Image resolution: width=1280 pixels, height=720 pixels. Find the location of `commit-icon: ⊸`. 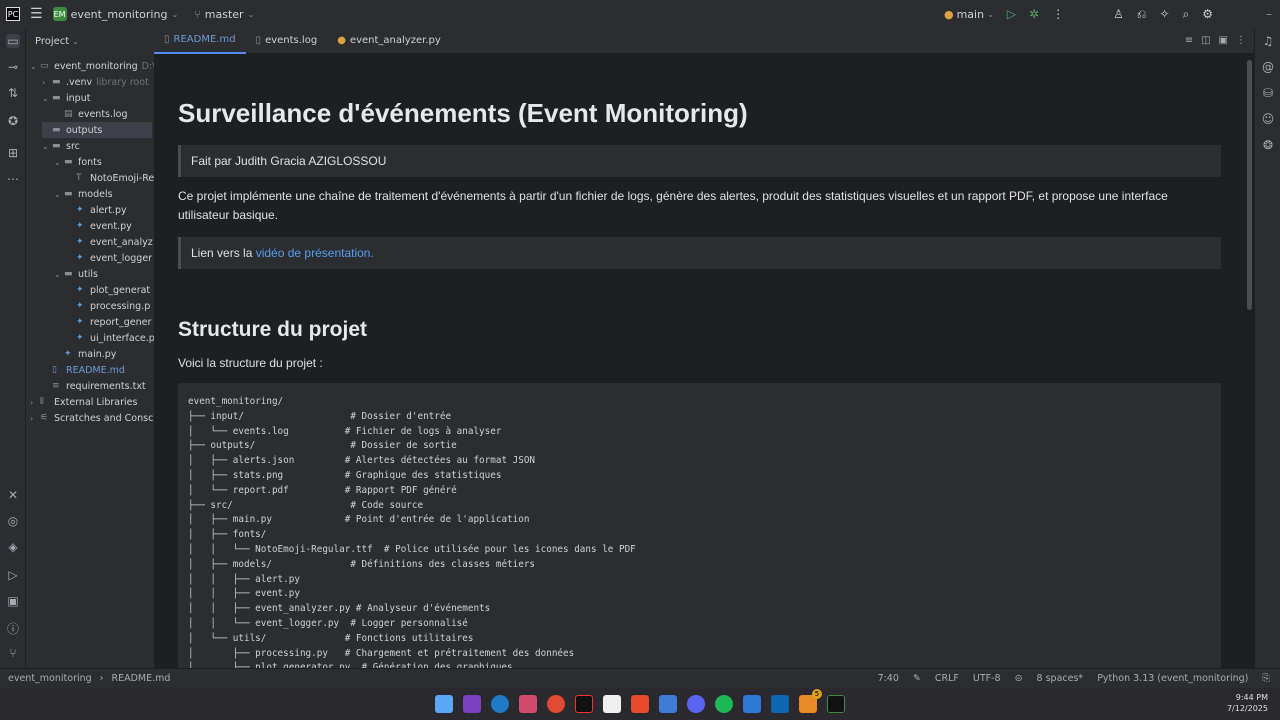

commit-icon: ⊸ is located at coordinates (13, 67).